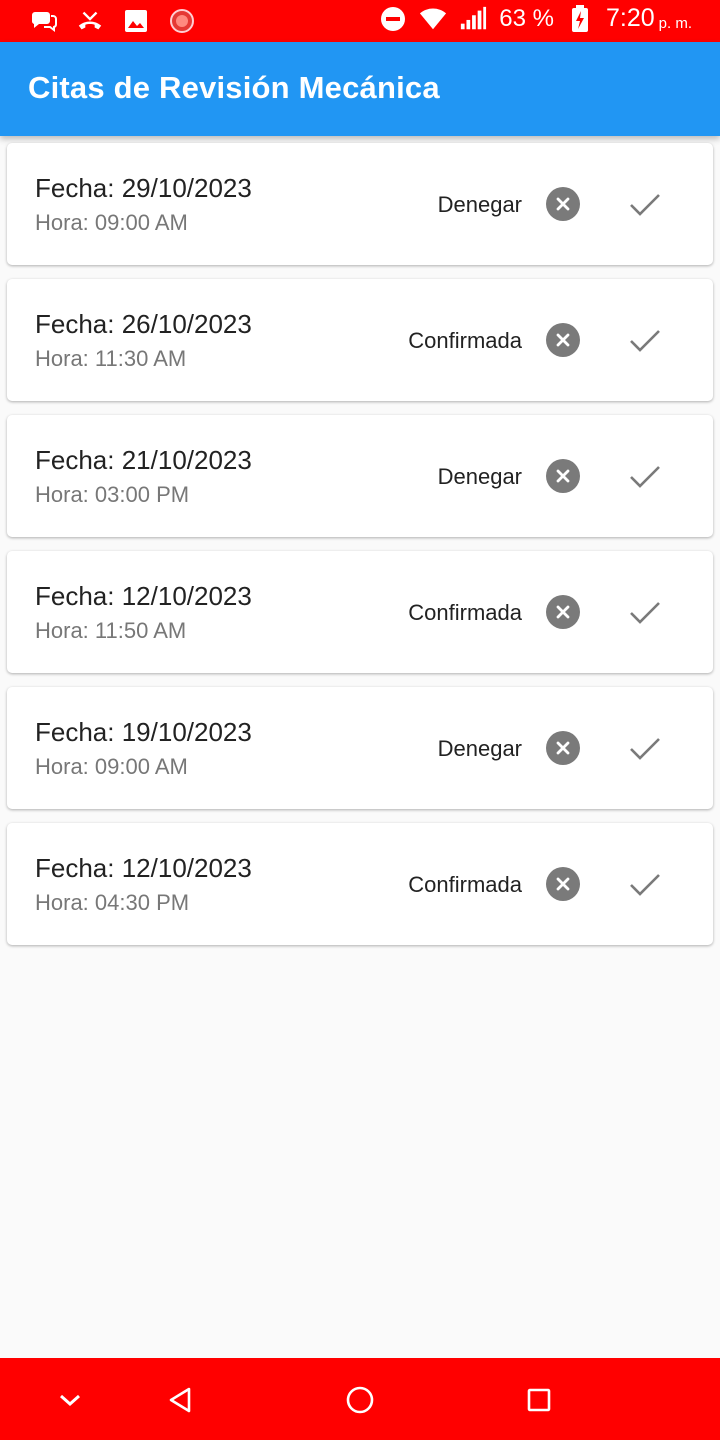 The width and height of the screenshot is (720, 1440). What do you see at coordinates (360, 748) in the screenshot?
I see `appointment-card: Fecha: 19/10/2023 Hora: 09:00 AM Denegar` at bounding box center [360, 748].